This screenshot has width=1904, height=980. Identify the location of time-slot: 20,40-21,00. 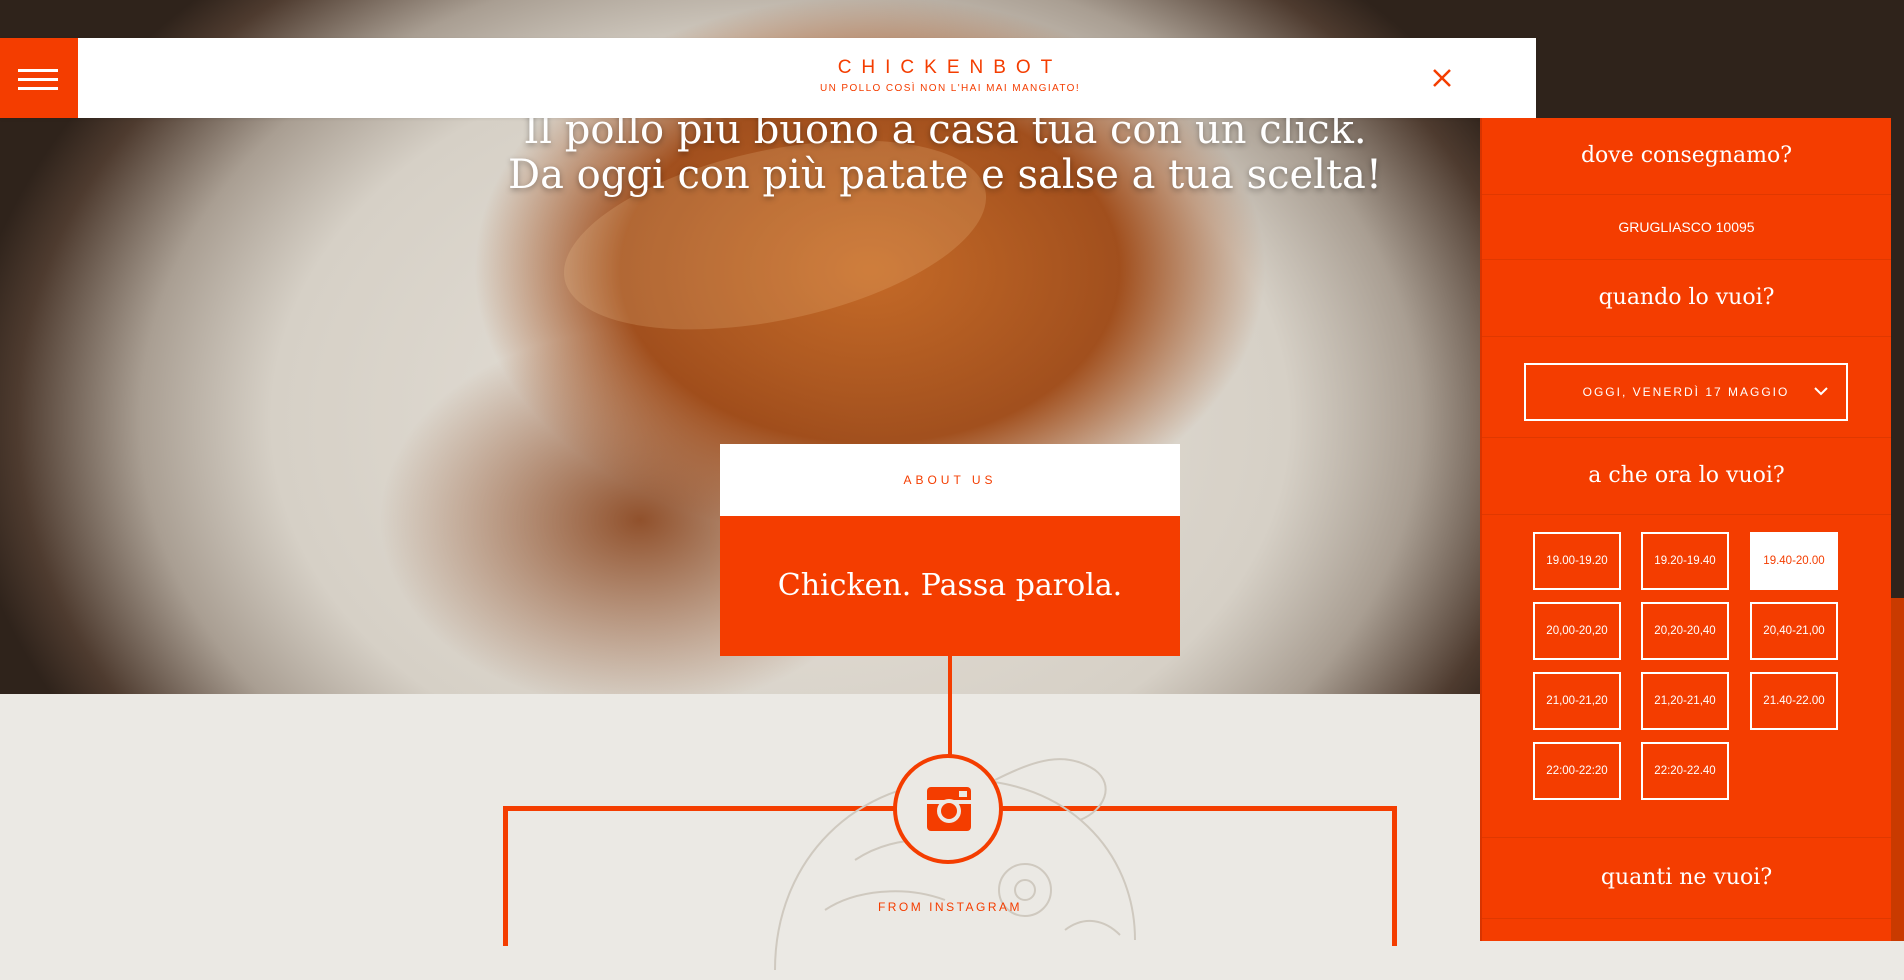
(1794, 631).